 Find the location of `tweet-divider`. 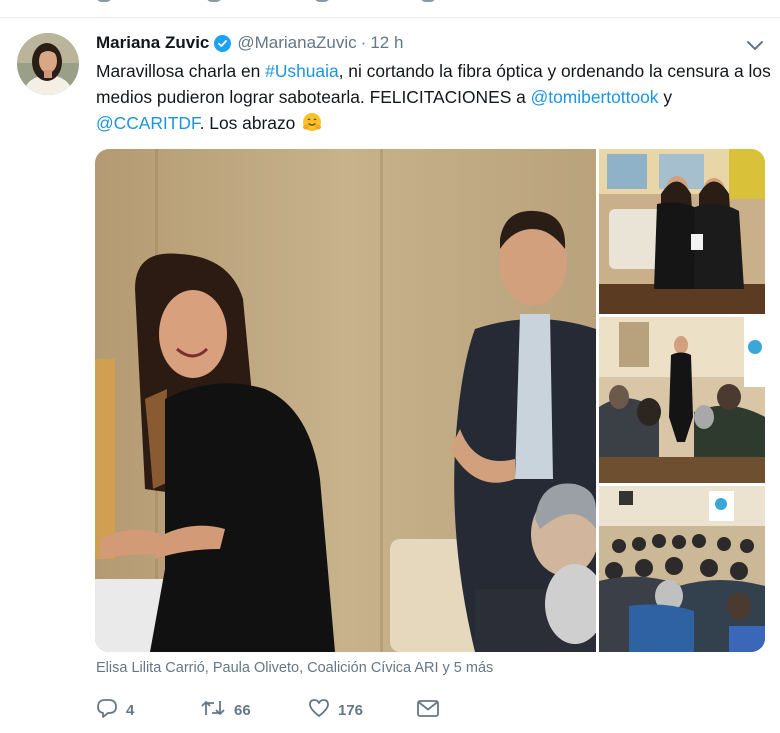

tweet-divider is located at coordinates (390, 17).